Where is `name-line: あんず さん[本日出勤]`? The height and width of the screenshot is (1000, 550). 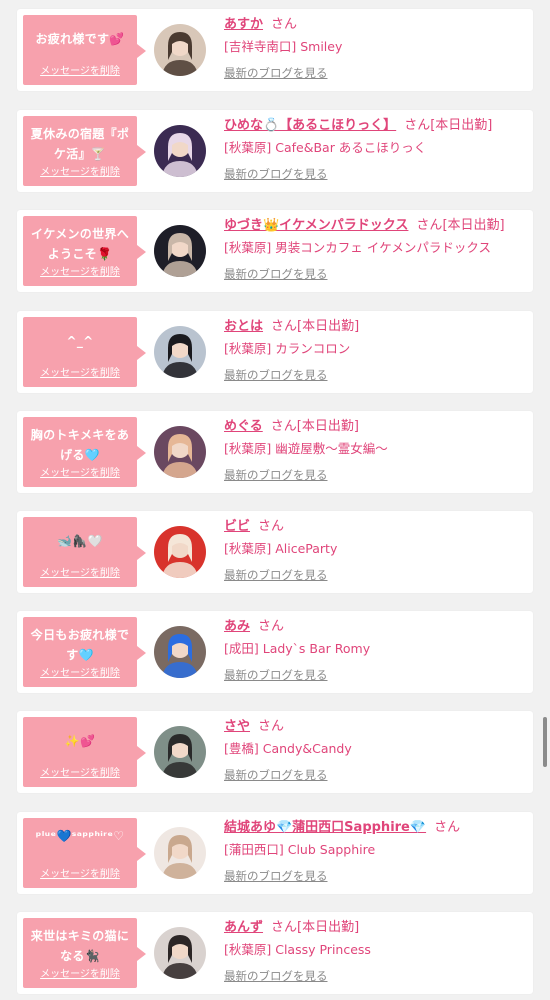 name-line: あんず さん[本日出勤] is located at coordinates (376, 928).